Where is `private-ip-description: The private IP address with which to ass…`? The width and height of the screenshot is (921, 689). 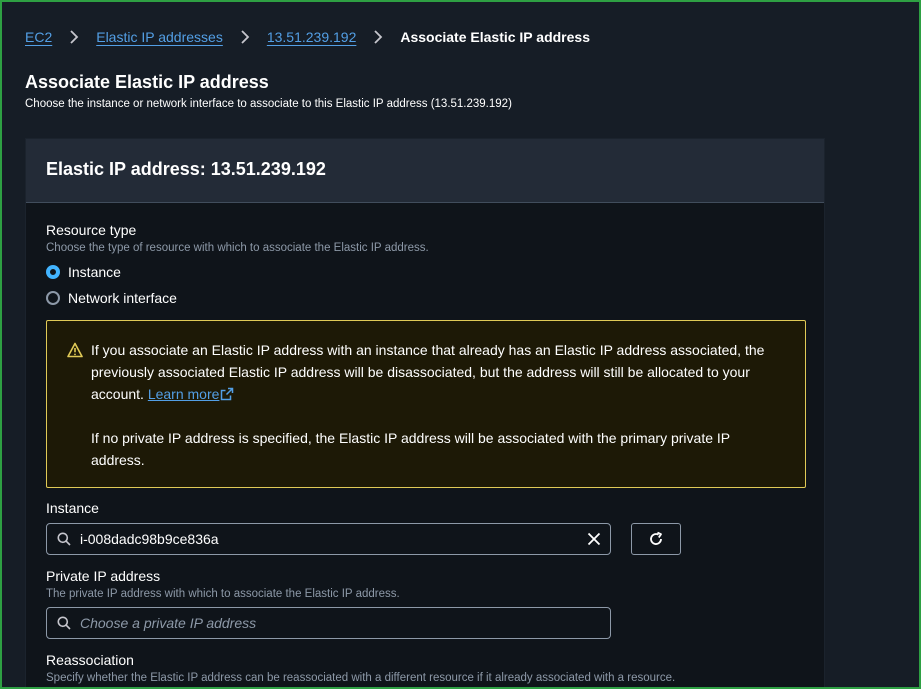 private-ip-description: The private IP address with which to ass… is located at coordinates (223, 594).